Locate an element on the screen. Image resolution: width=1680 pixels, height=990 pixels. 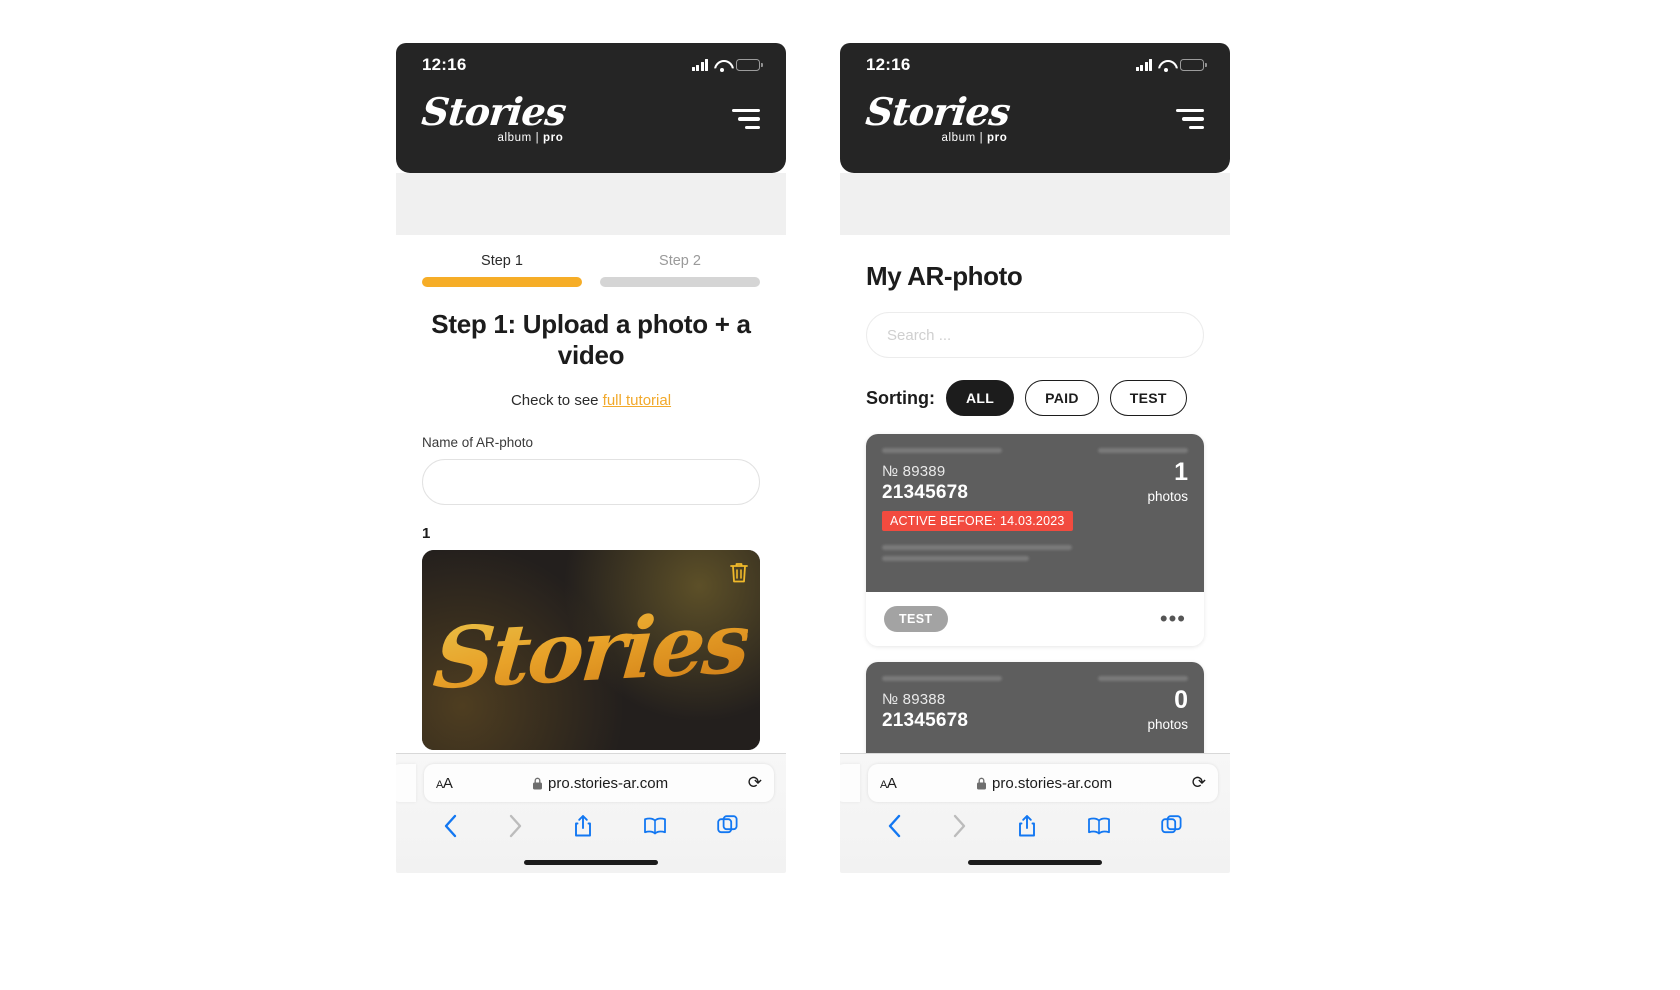
safari-address-bar: AA pro.stories-ar.com ⟳ is located at coordinates (1043, 783).